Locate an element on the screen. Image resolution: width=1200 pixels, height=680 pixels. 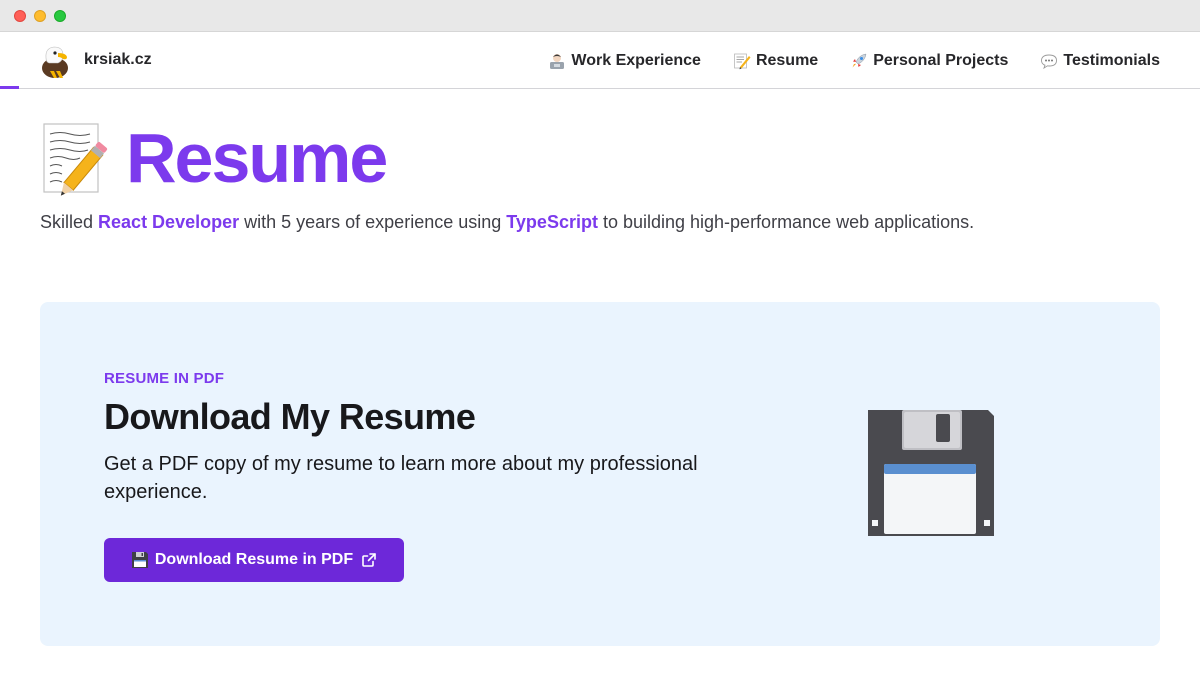
nav-personal-projects: Personal Projects is located at coordinates (929, 61).